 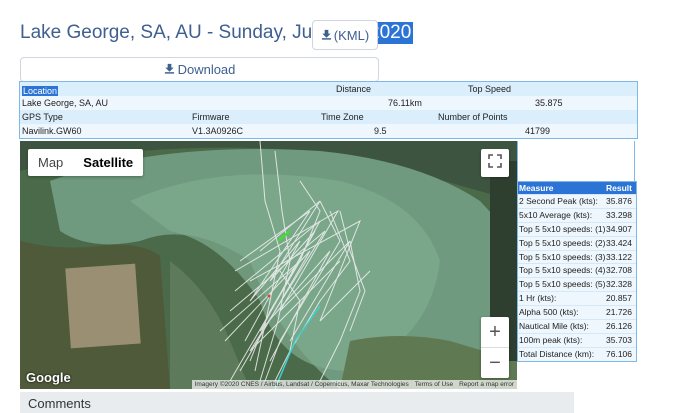 What do you see at coordinates (48, 377) in the screenshot?
I see `google-logo: Google` at bounding box center [48, 377].